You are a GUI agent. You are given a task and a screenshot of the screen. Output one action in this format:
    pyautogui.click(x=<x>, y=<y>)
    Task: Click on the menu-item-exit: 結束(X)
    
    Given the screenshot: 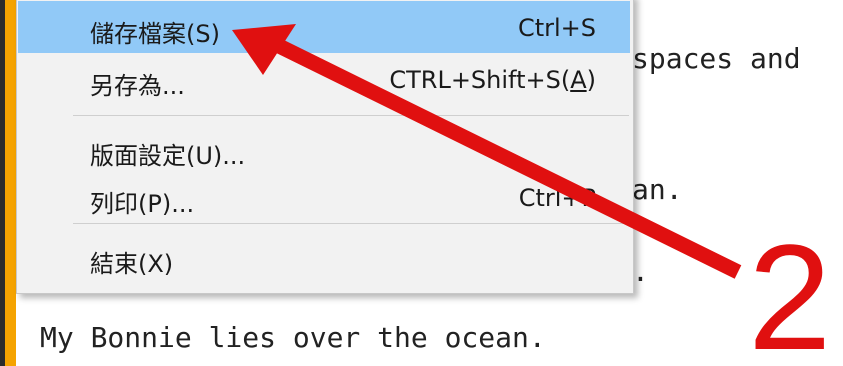 What is the action you would take?
    pyautogui.click(x=324, y=257)
    